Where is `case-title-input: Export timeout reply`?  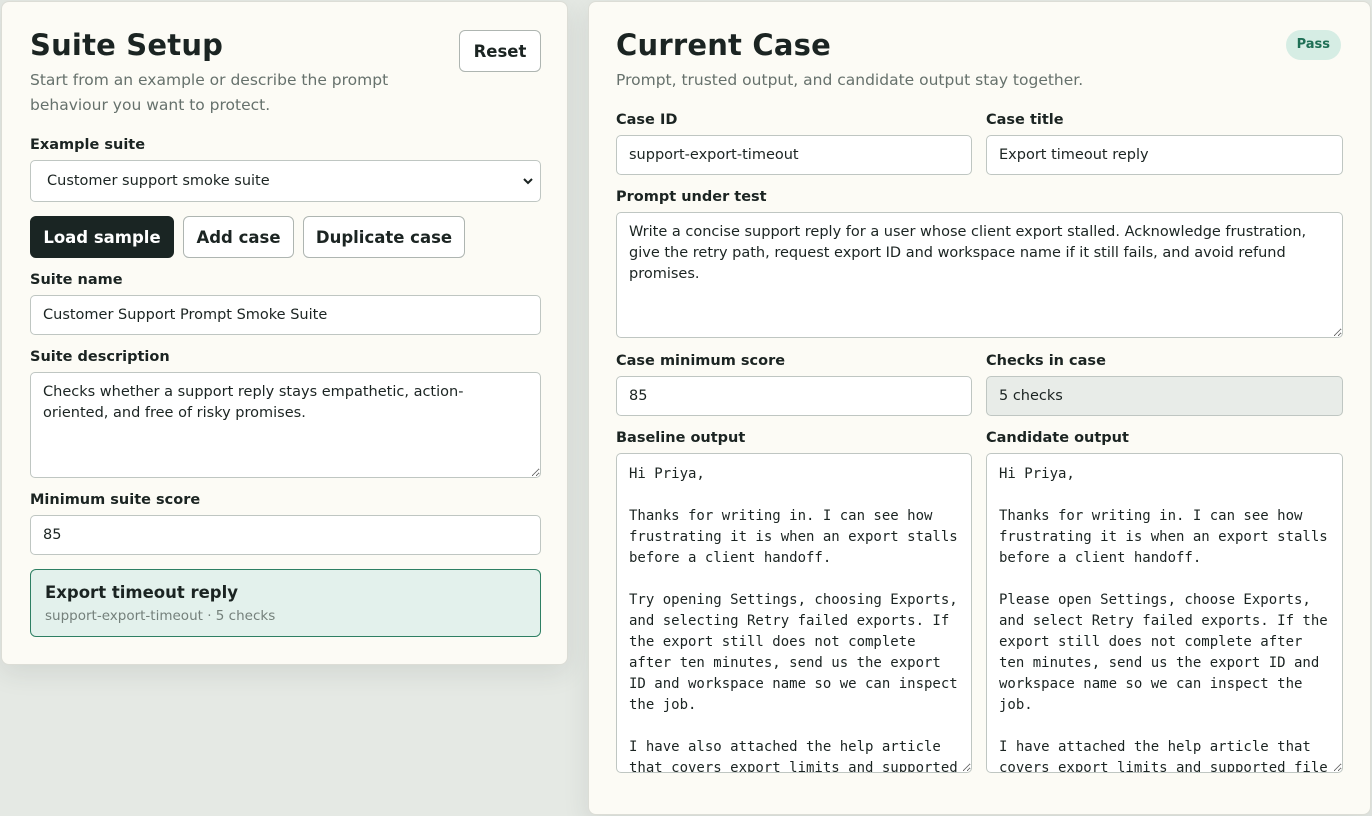
case-title-input: Export timeout reply is located at coordinates (1164, 155).